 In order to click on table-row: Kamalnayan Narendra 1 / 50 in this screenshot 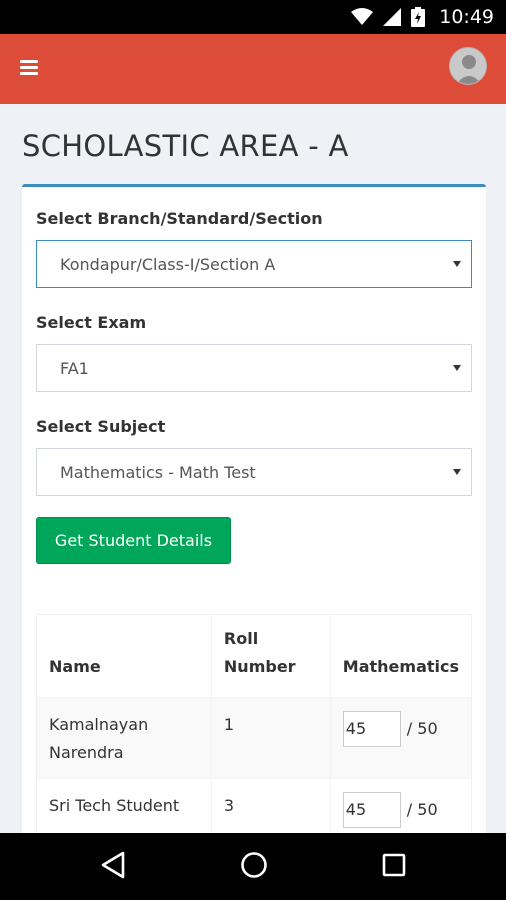, I will do `click(254, 737)`.